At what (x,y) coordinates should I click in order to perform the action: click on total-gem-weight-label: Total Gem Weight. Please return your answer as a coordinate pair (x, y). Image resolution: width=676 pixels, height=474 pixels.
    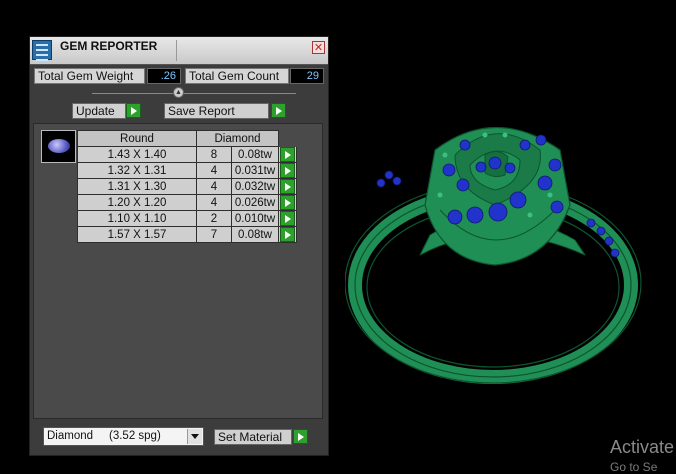
    Looking at the image, I should click on (89, 76).